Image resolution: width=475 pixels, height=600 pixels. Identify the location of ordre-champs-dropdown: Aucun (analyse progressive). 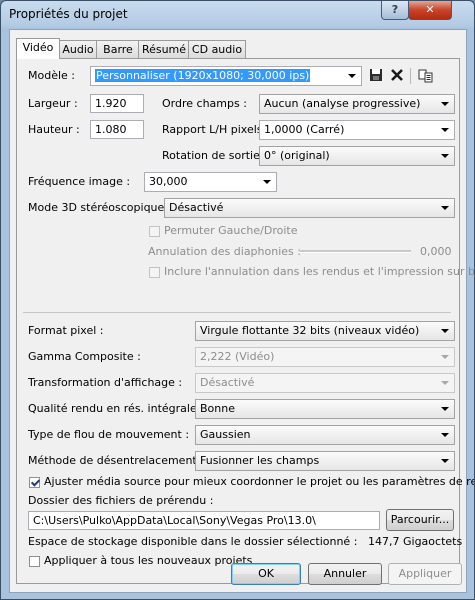
(357, 104).